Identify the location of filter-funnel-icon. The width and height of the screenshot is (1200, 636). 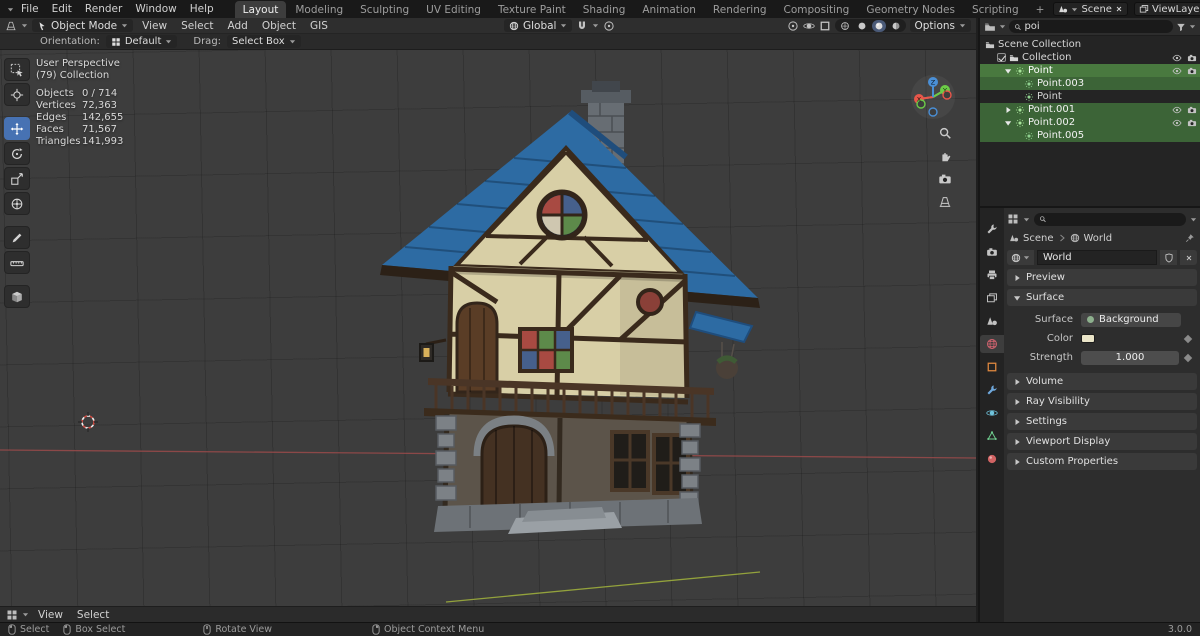
(1181, 27).